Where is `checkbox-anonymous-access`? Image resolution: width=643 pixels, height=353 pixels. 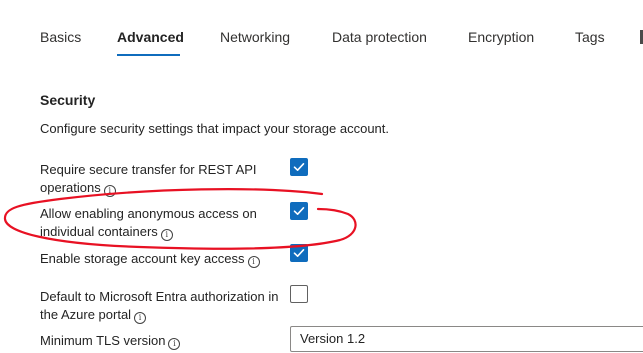
checkbox-anonymous-access is located at coordinates (299, 211).